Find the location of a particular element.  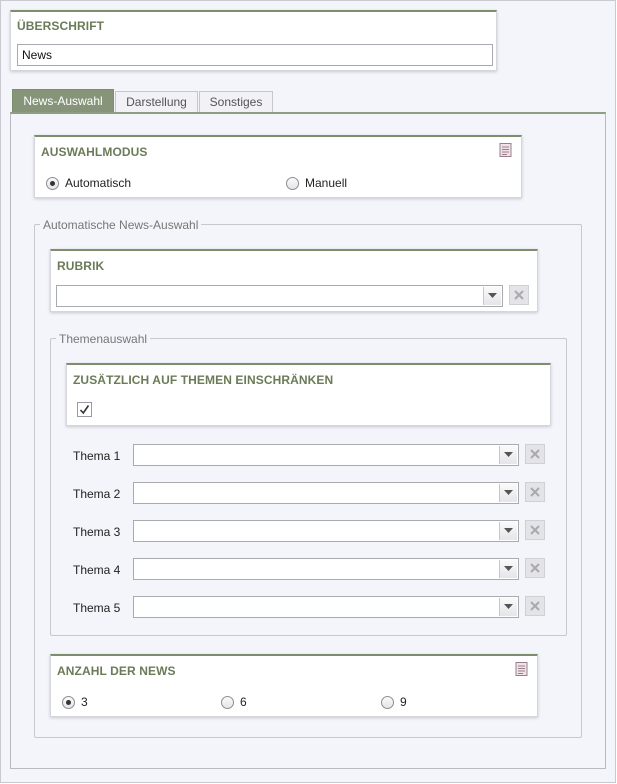

tab-label: News-Auswahl is located at coordinates (63, 101).